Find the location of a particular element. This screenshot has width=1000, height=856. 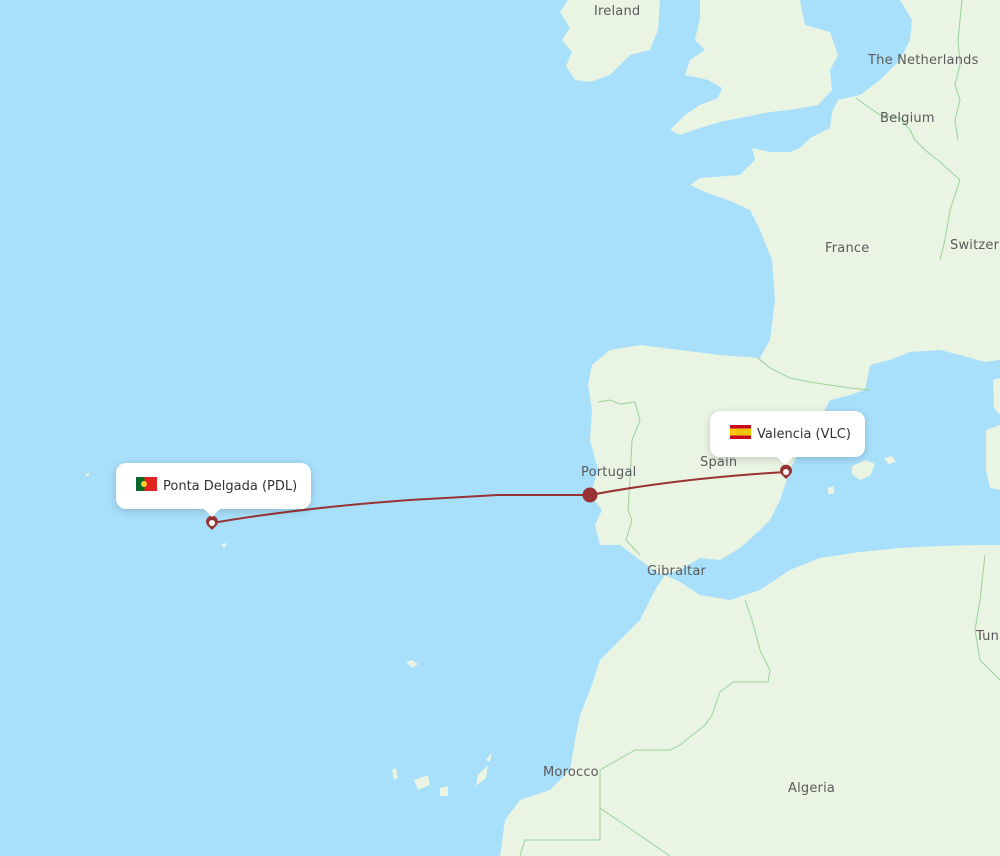

land-ibiza is located at coordinates (831, 490).